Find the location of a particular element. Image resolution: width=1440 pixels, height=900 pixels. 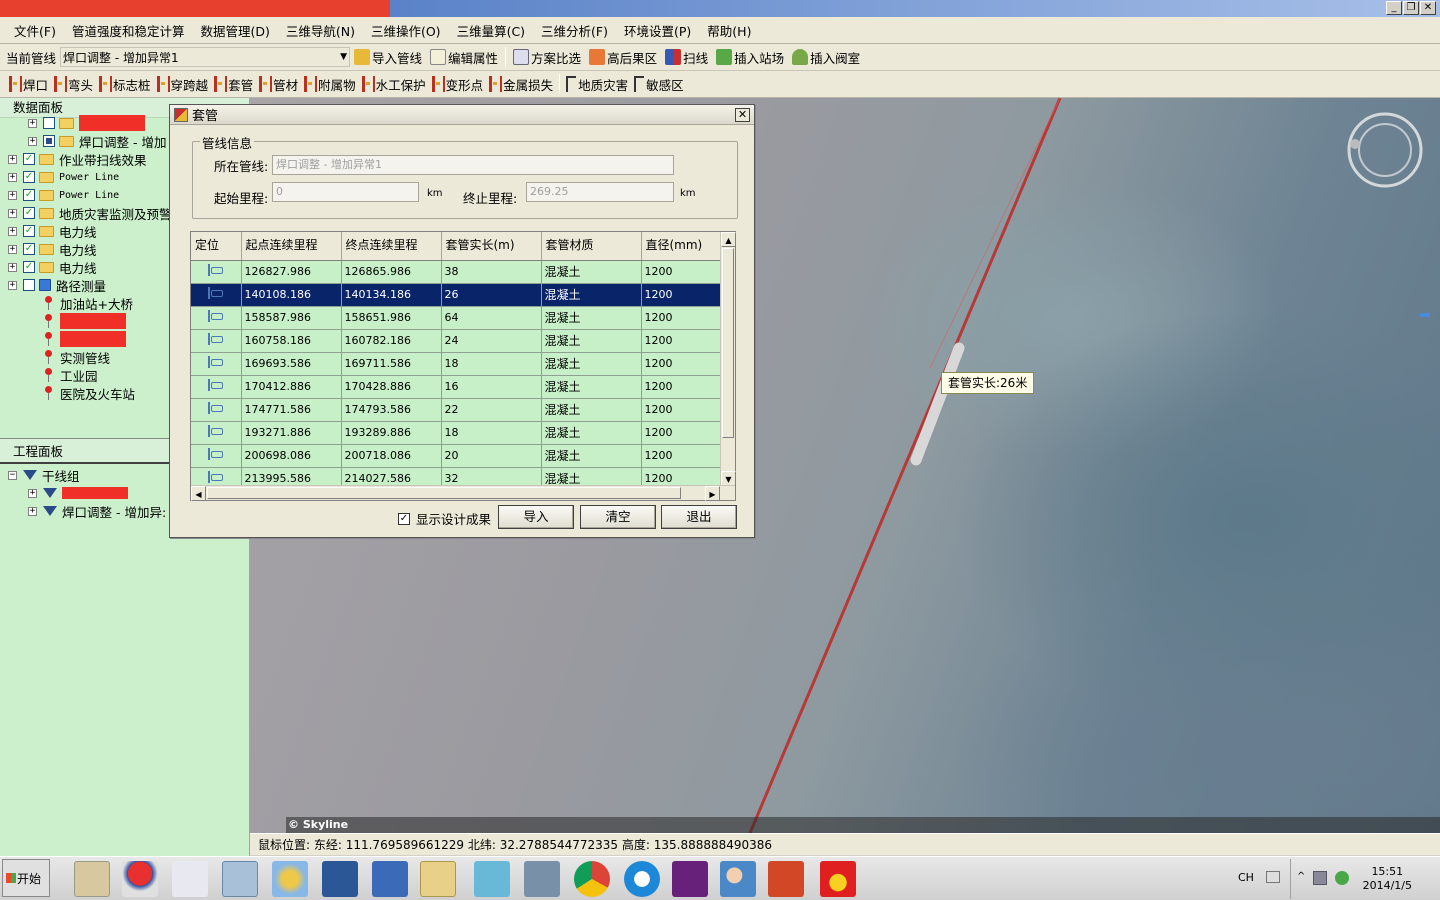

calculator-taskbar-icon is located at coordinates (240, 879).